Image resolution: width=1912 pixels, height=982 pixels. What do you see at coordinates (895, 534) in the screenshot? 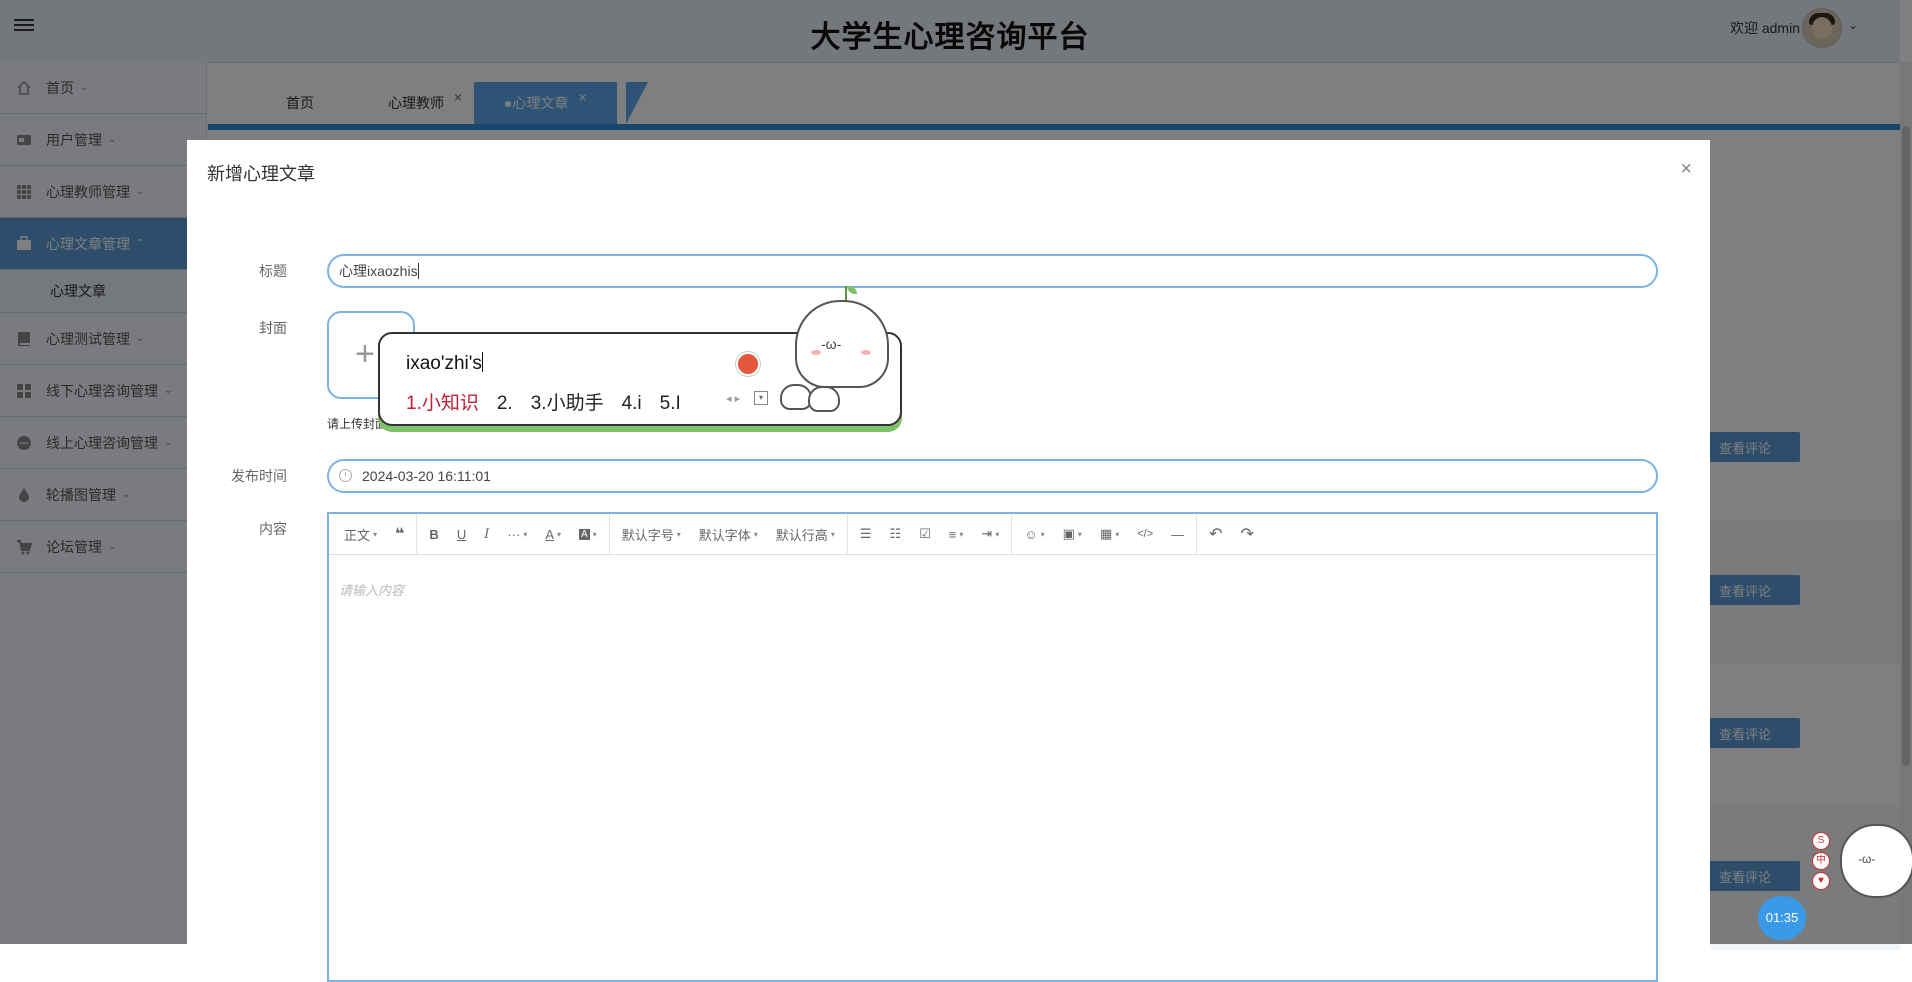
I see `numbered-list-icon: ☷` at bounding box center [895, 534].